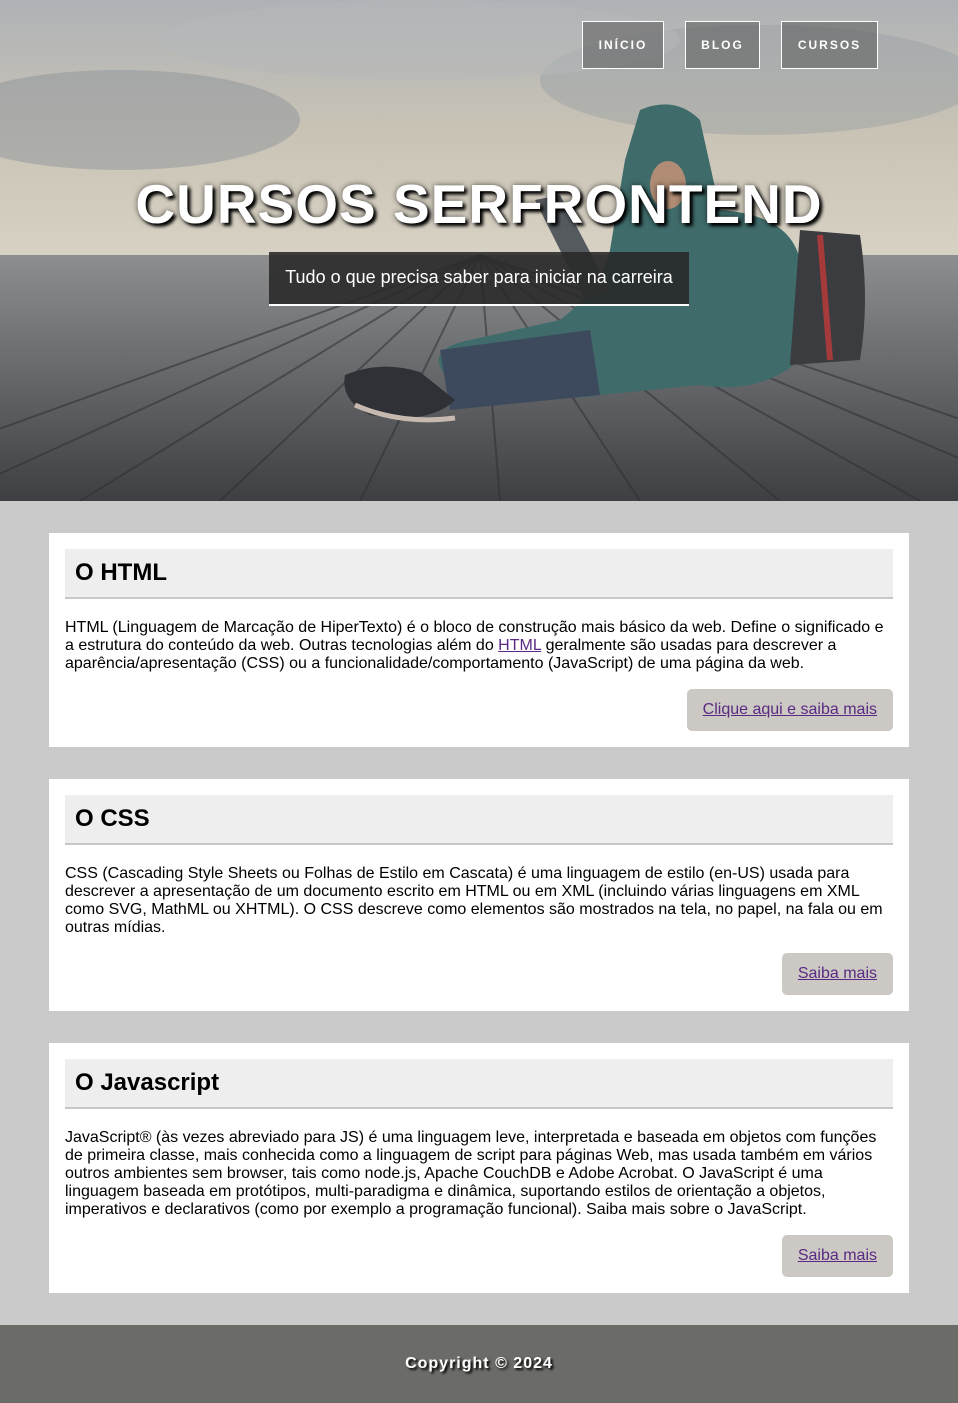 The width and height of the screenshot is (958, 1403). Describe the element at coordinates (623, 45) in the screenshot. I see `nav-inicio: INÍCIO` at that location.